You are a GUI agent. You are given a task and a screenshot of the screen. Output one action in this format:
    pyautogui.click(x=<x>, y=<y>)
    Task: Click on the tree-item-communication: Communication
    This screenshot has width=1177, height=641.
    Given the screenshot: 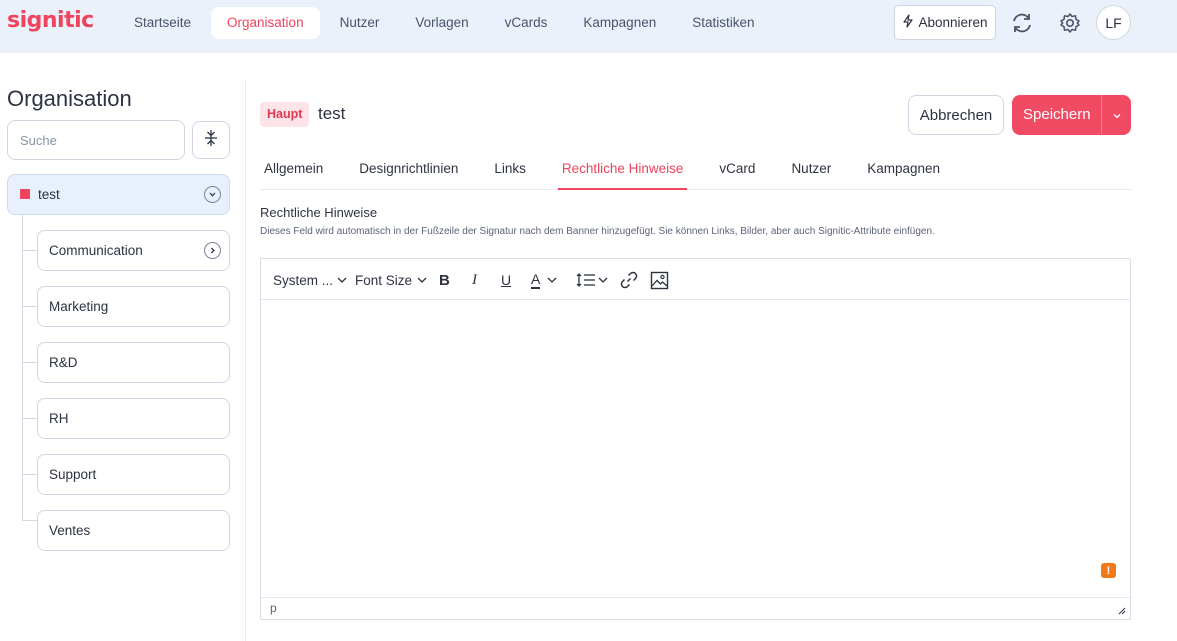 What is the action you would take?
    pyautogui.click(x=133, y=250)
    